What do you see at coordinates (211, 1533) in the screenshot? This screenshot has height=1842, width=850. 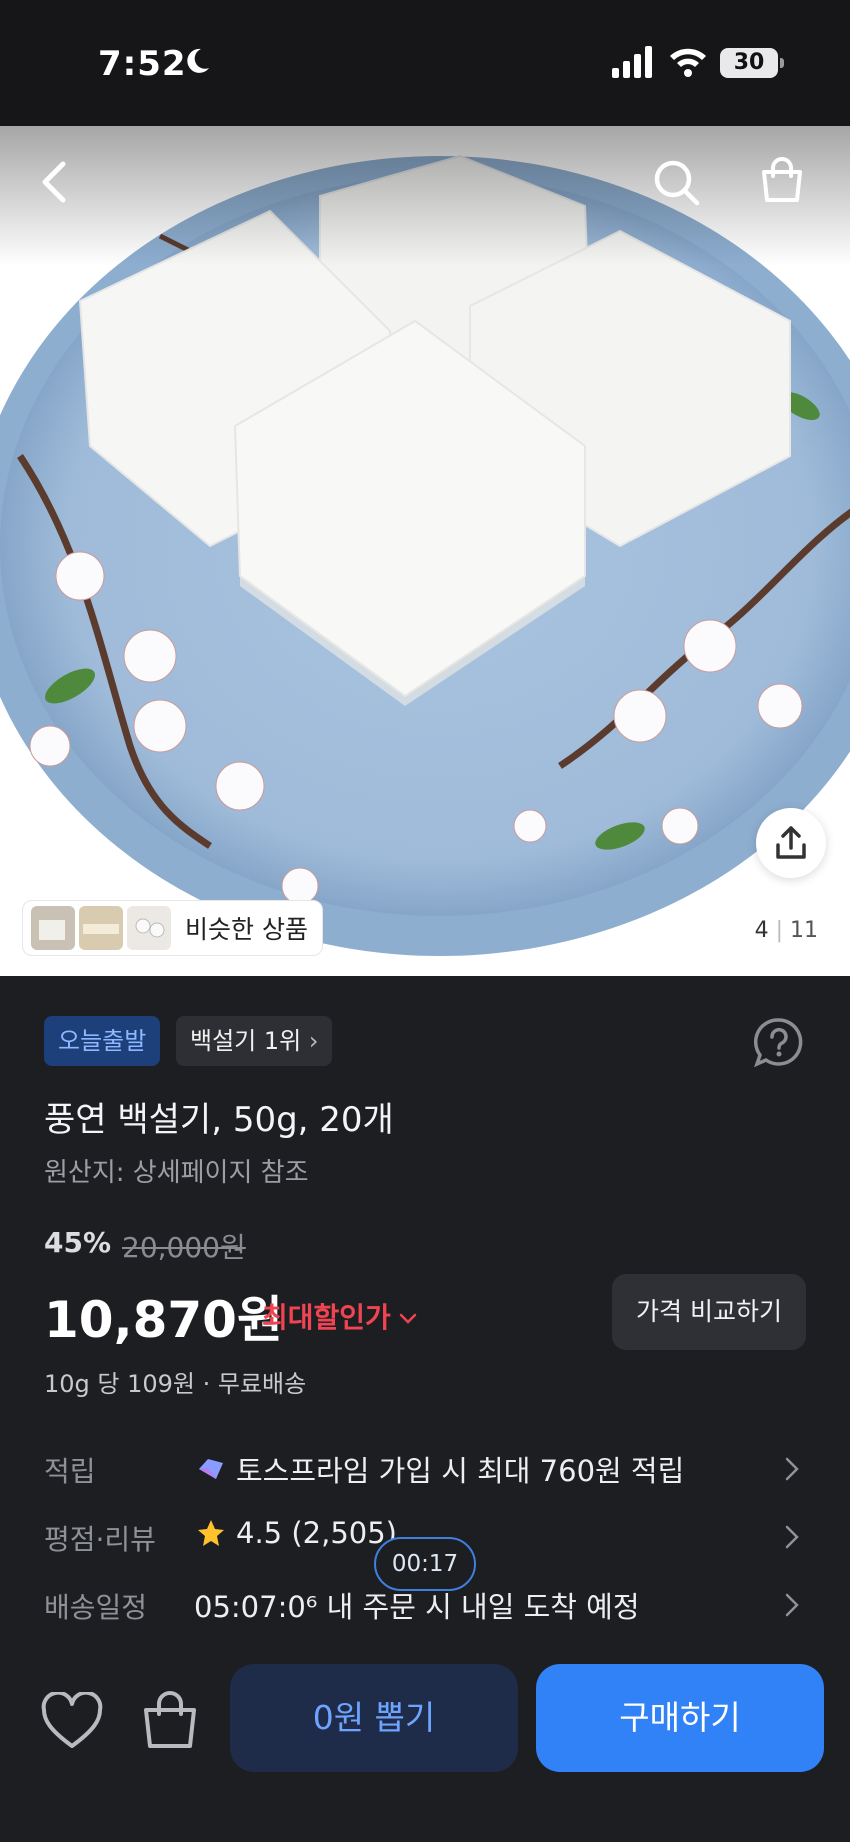 I see `star-icon` at bounding box center [211, 1533].